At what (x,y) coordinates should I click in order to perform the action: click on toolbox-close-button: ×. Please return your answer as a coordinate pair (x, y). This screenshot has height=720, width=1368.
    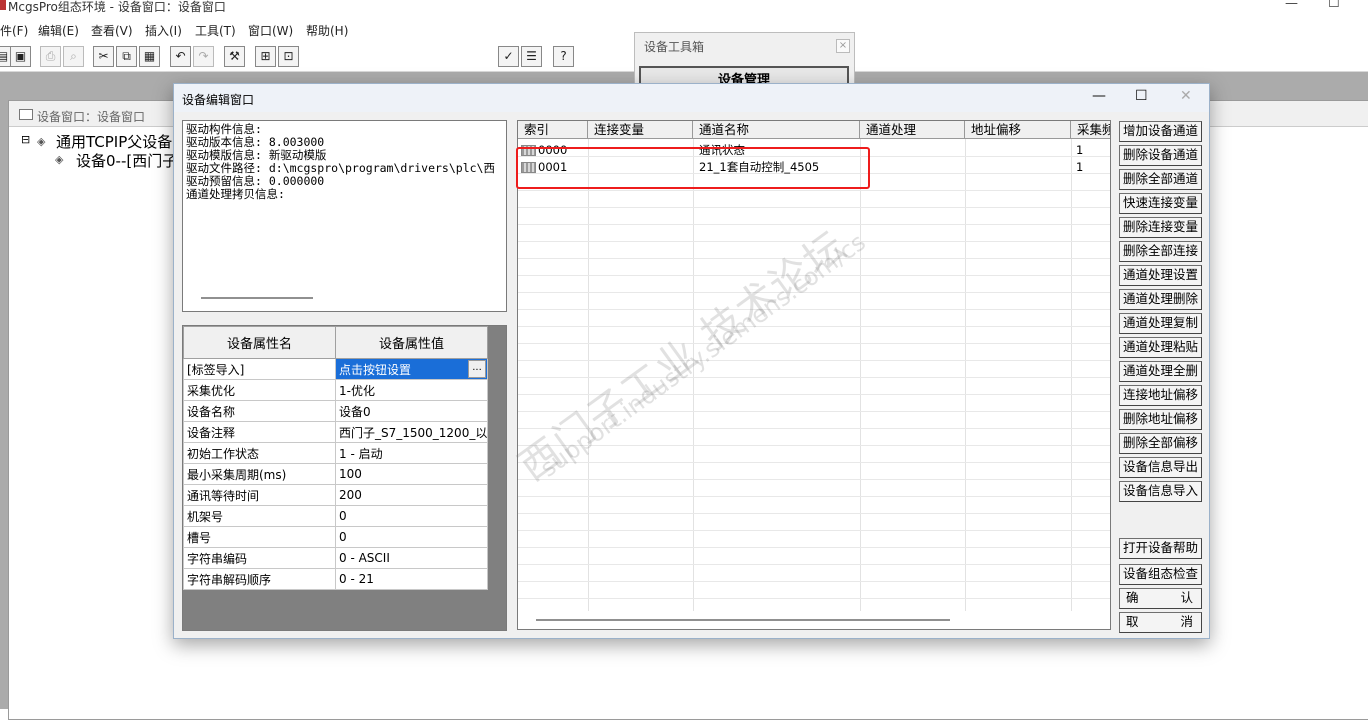
    Looking at the image, I should click on (843, 46).